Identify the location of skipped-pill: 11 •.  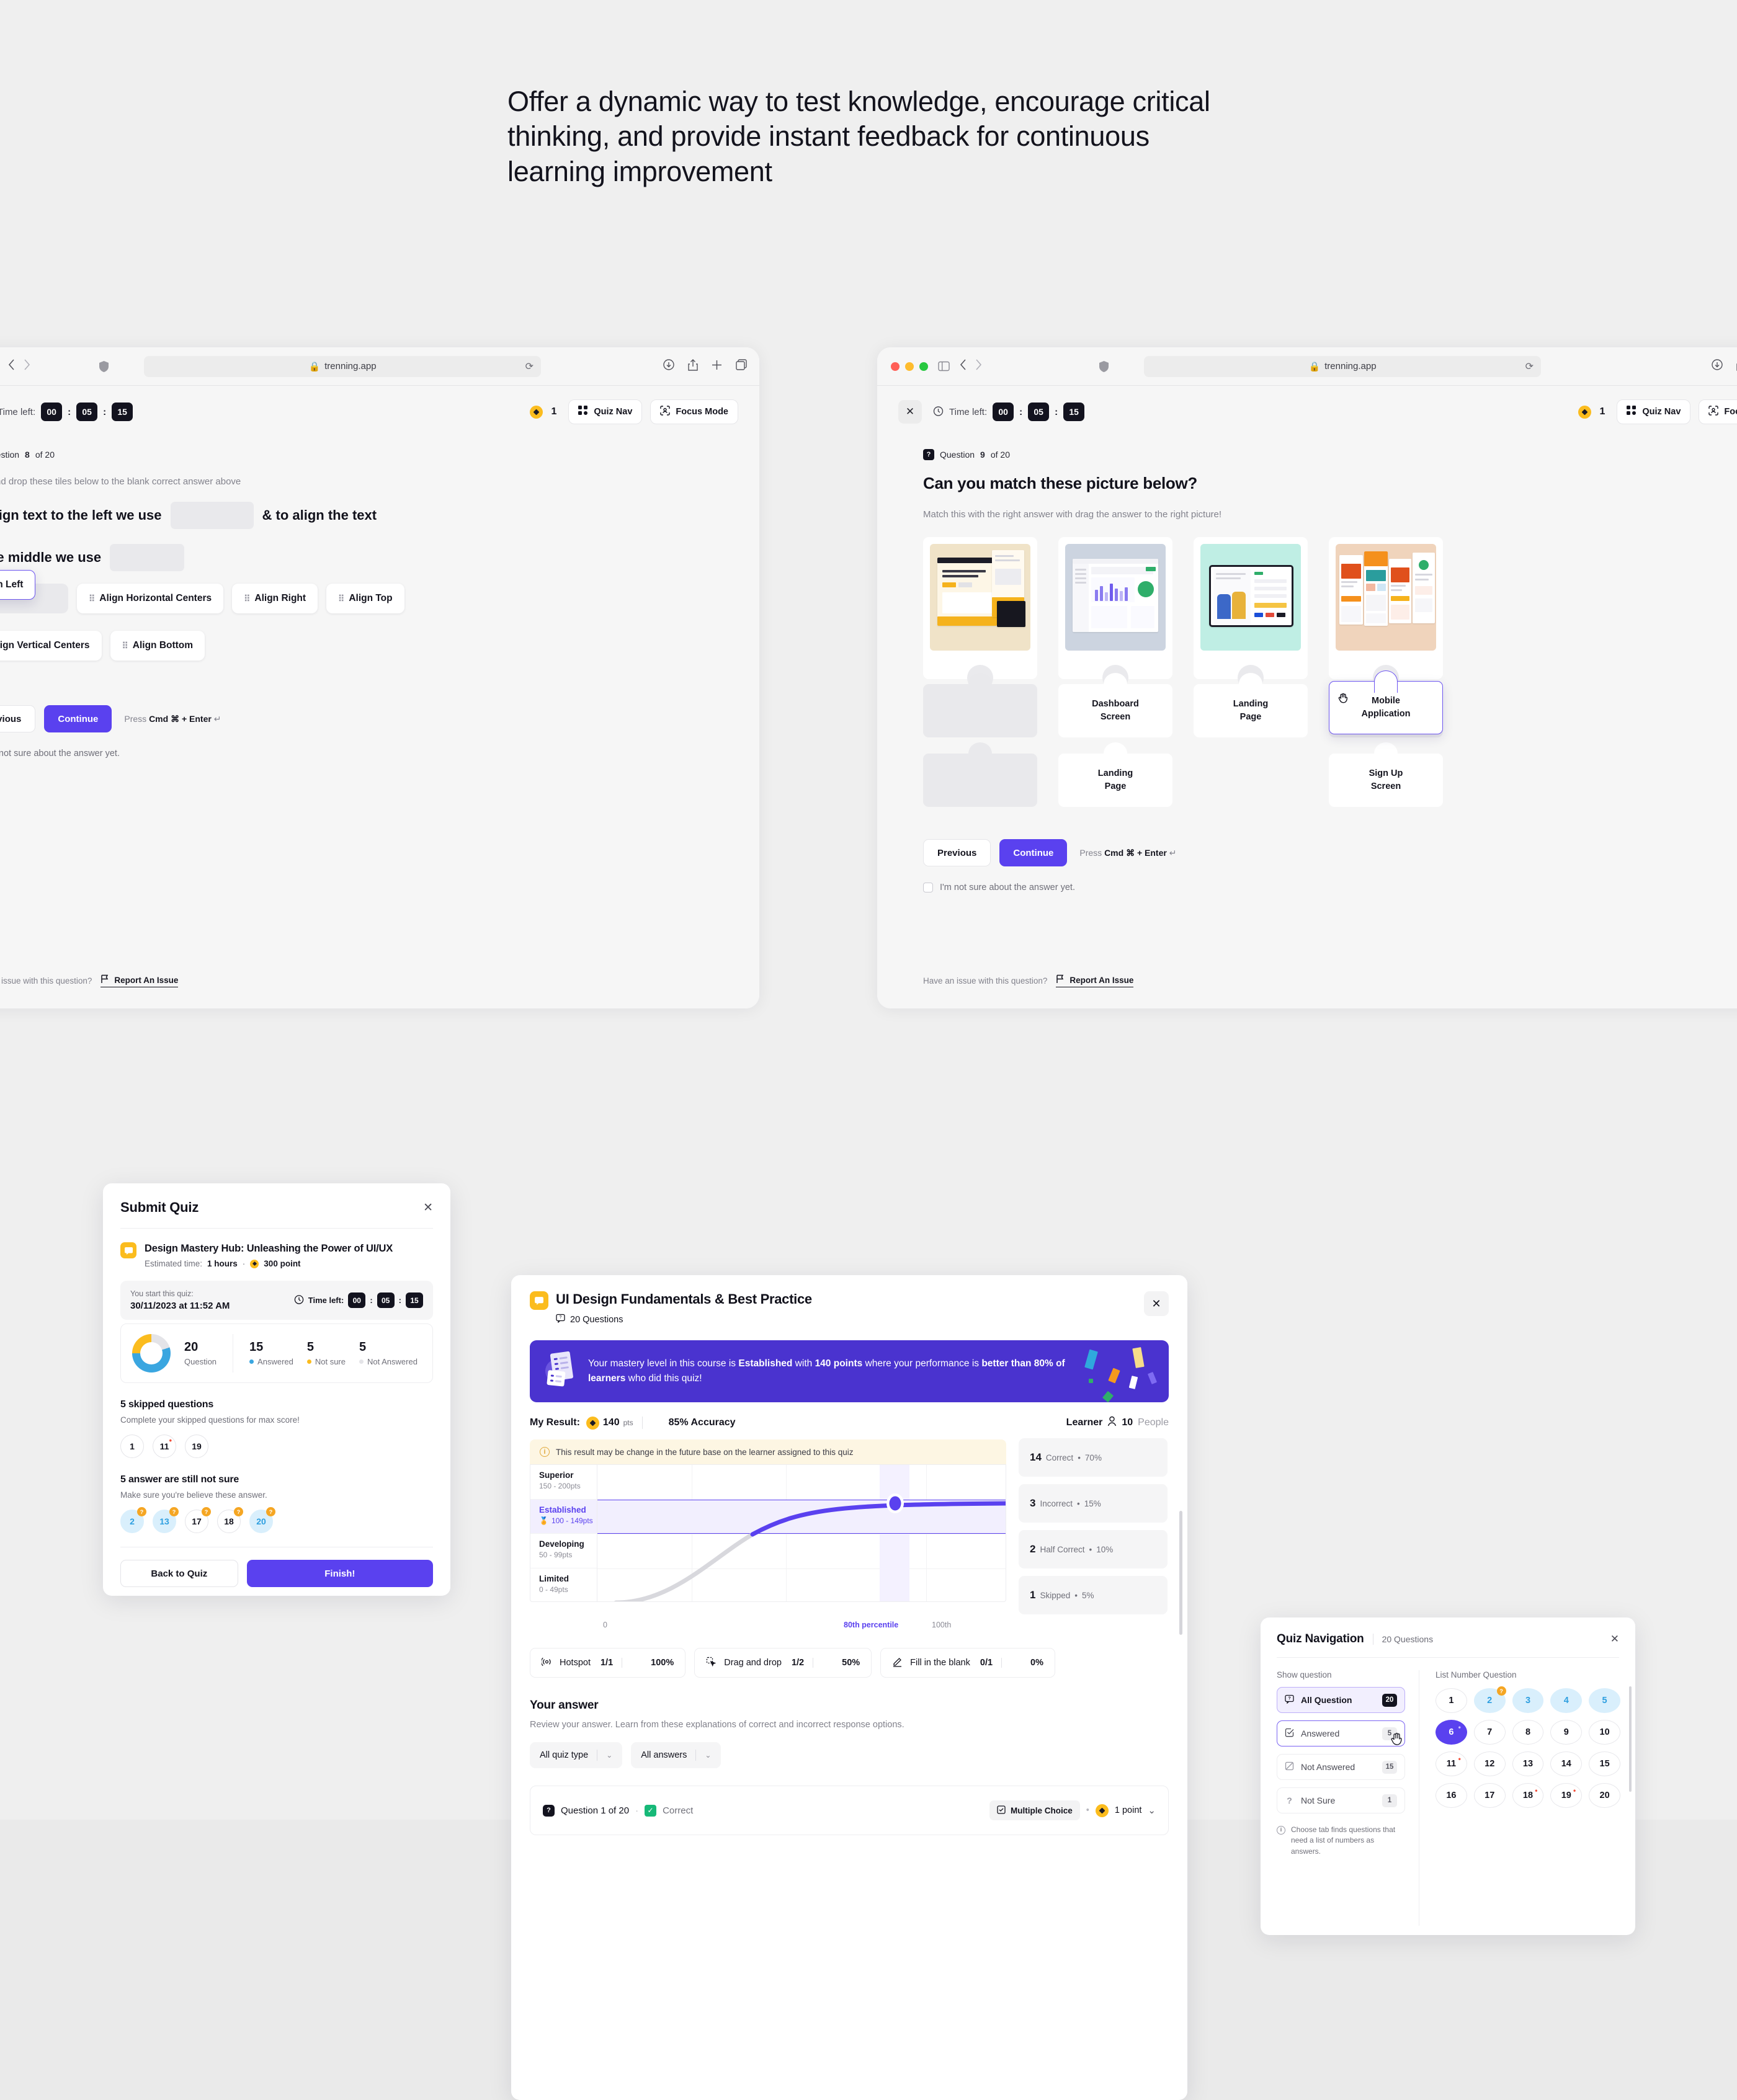
(164, 1447).